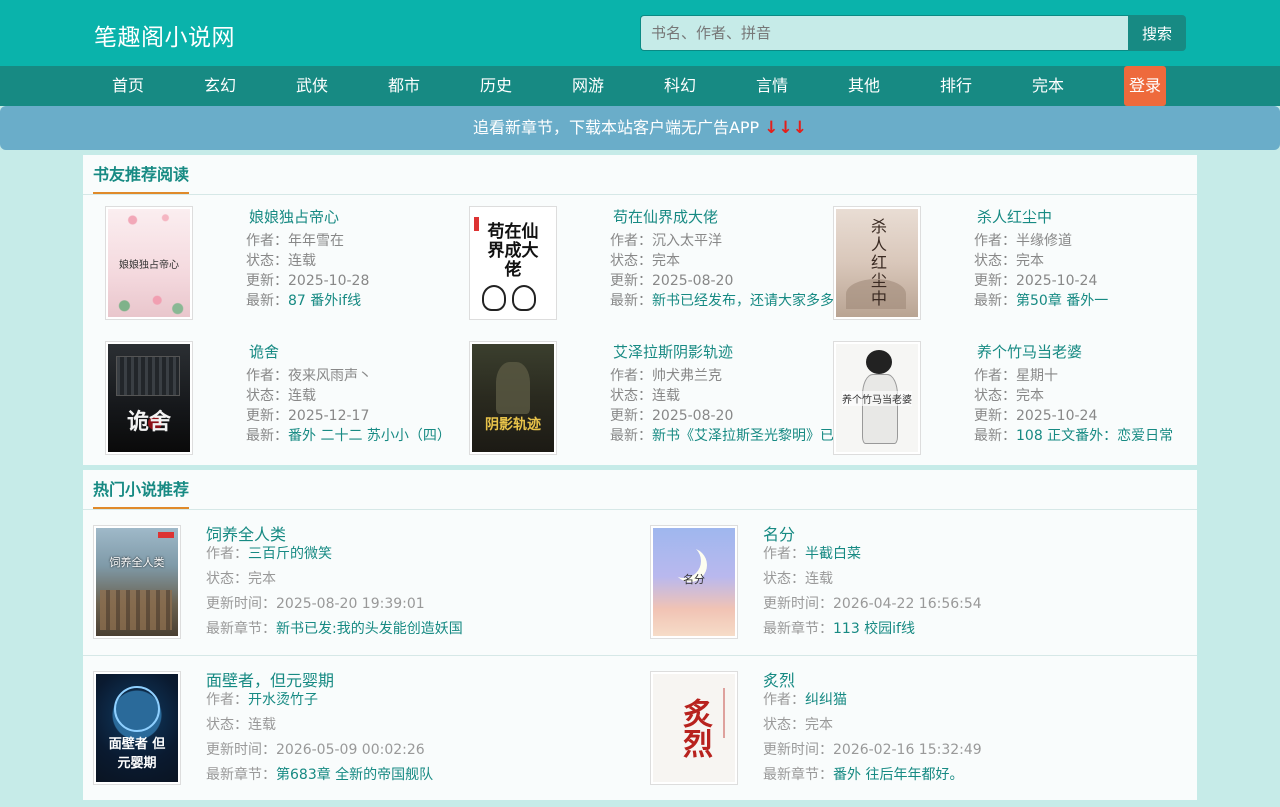 This screenshot has height=807, width=1280. I want to click on book-cover: 名分, so click(694, 582).